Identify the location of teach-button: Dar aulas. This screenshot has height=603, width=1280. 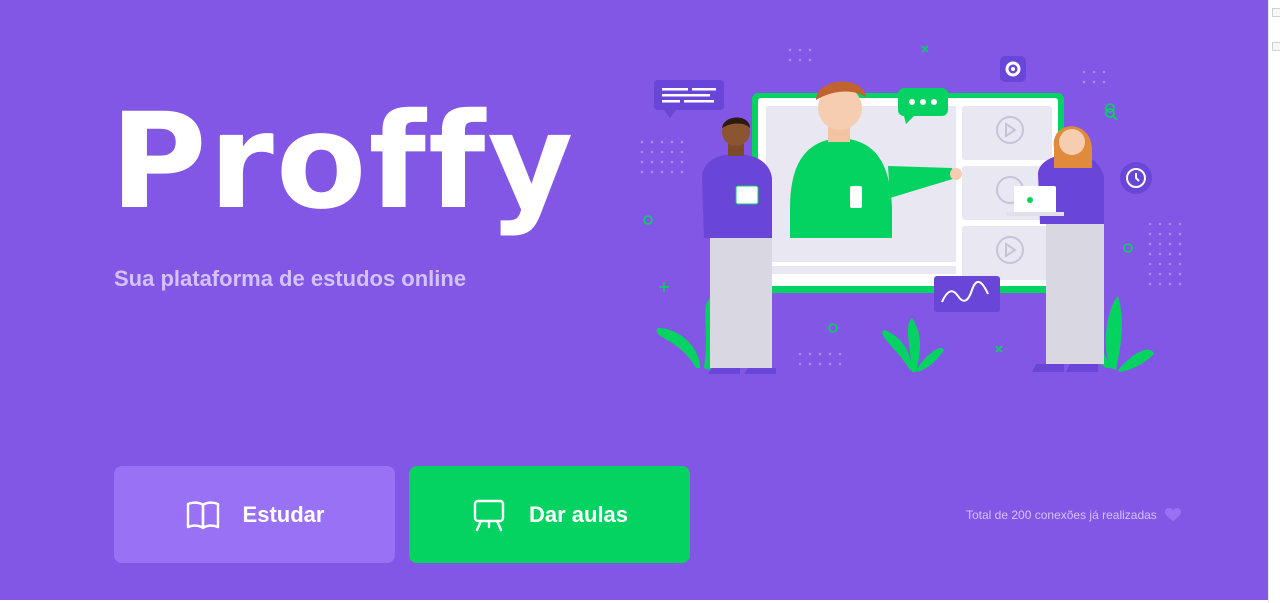
(549, 514).